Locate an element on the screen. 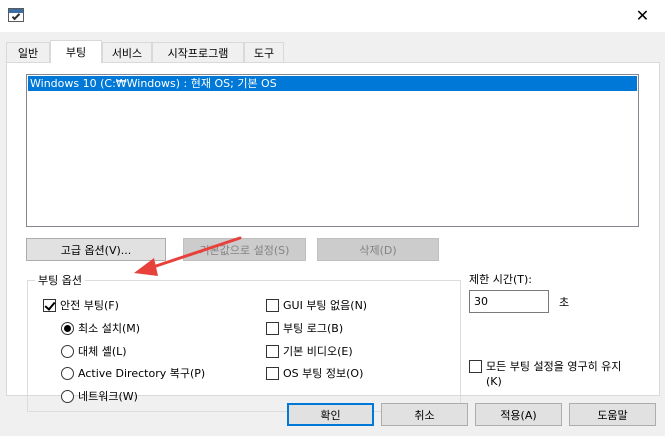 This screenshot has height=436, width=665. os-boot-info-checkbox is located at coordinates (272, 373).